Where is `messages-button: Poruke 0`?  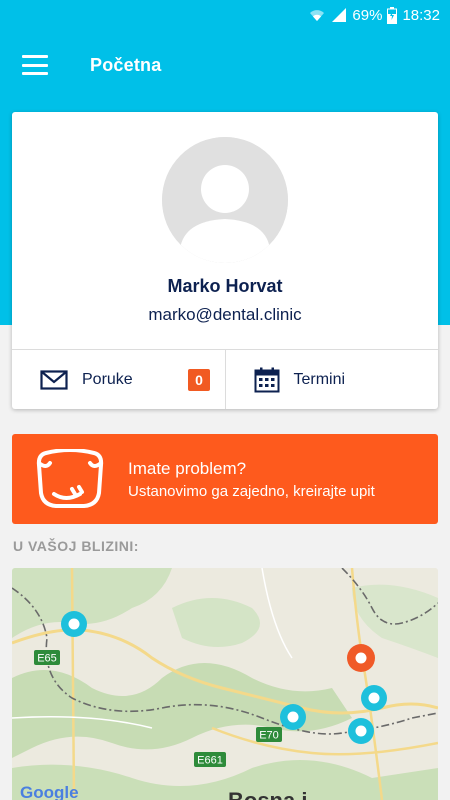
messages-button: Poruke 0 is located at coordinates (118, 379).